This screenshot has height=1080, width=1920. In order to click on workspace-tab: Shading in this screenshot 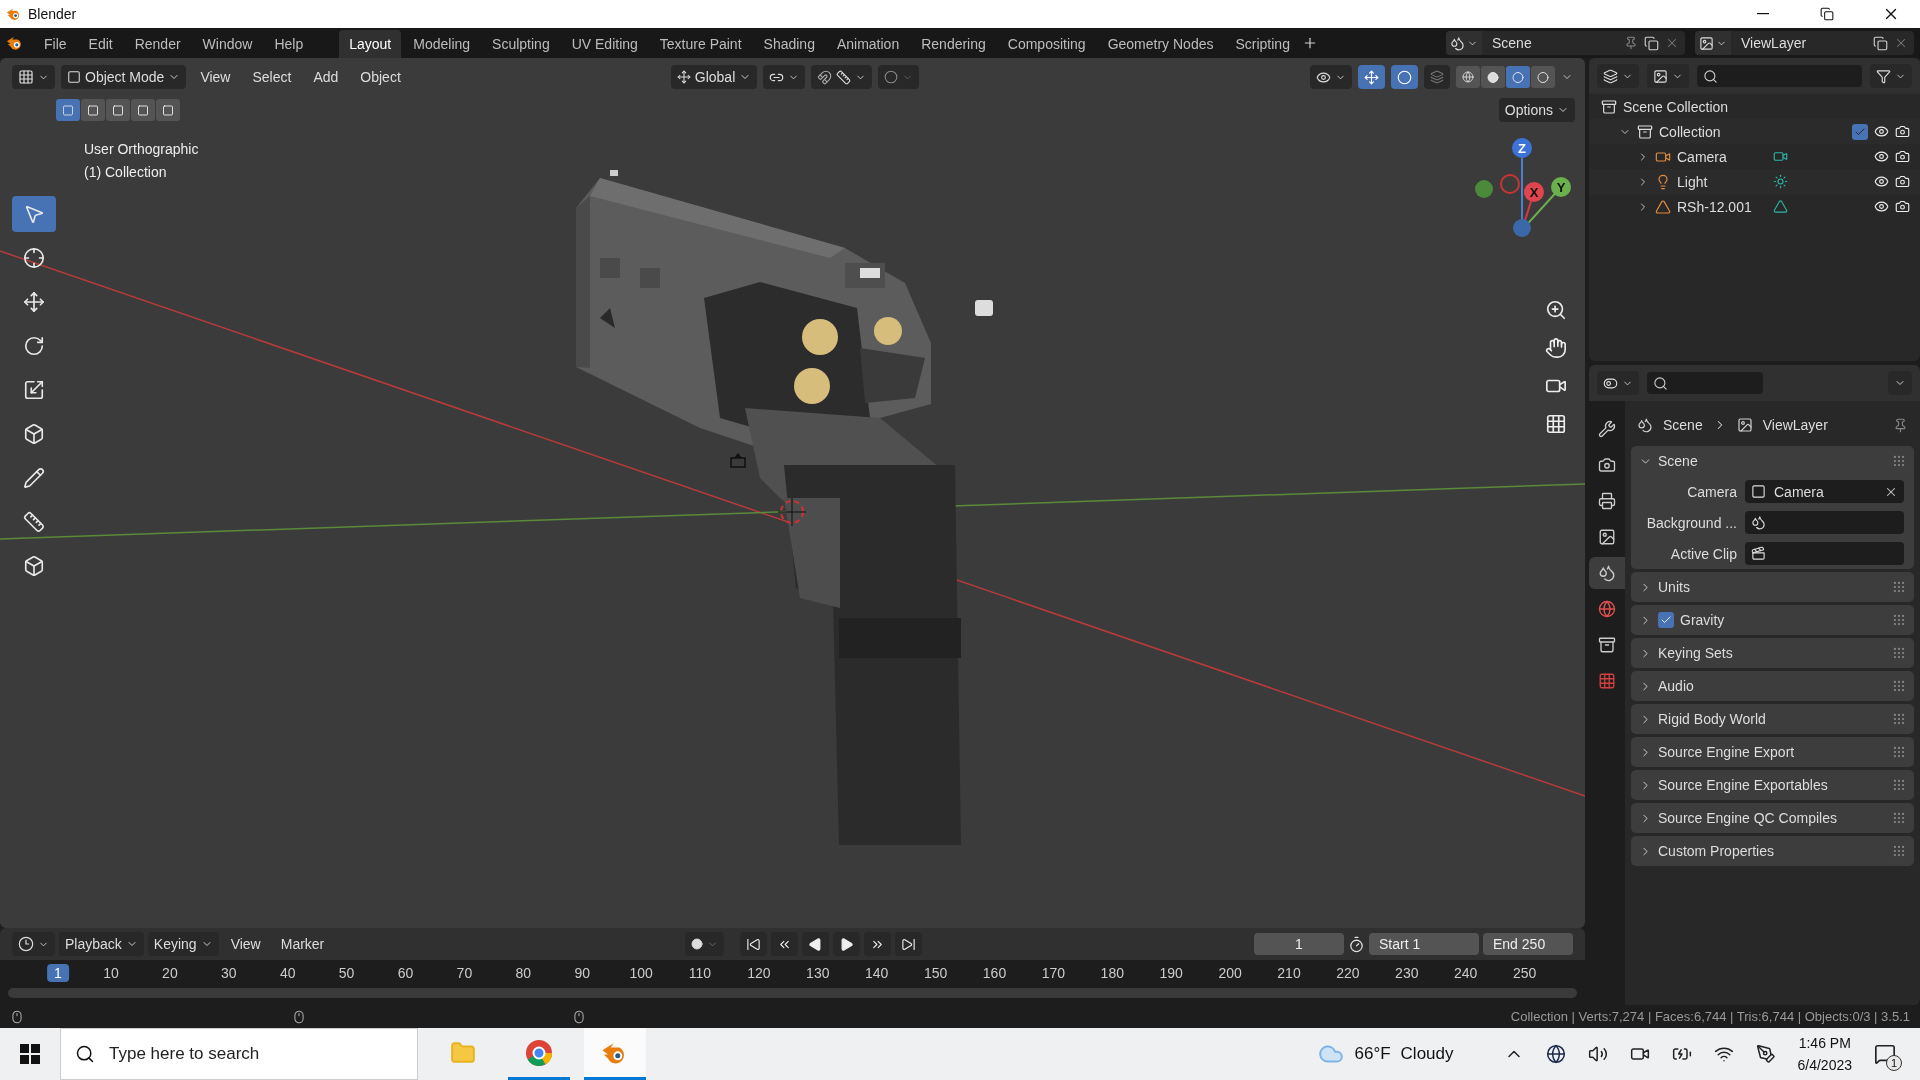, I will do `click(789, 44)`.